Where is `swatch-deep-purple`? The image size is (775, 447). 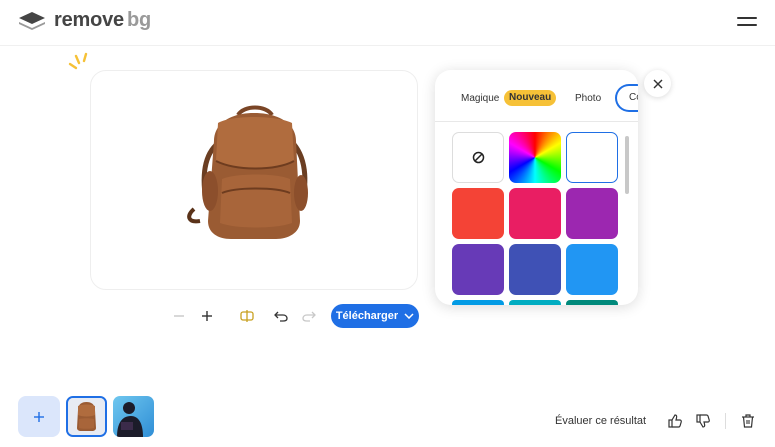
swatch-deep-purple is located at coordinates (478, 269).